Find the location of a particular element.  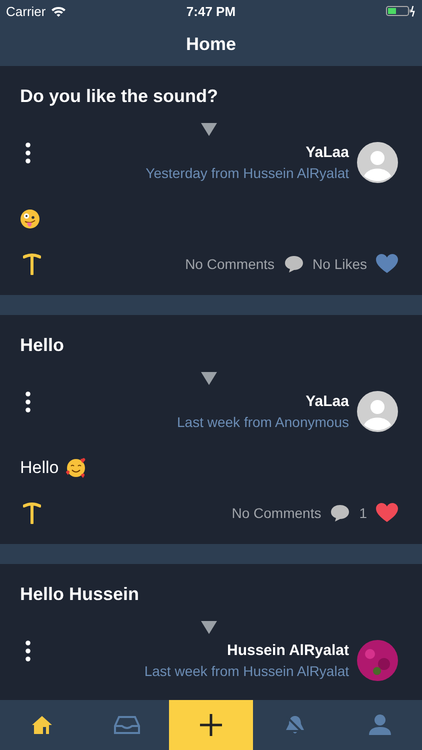

carrier-label: Carrier is located at coordinates (26, 11).